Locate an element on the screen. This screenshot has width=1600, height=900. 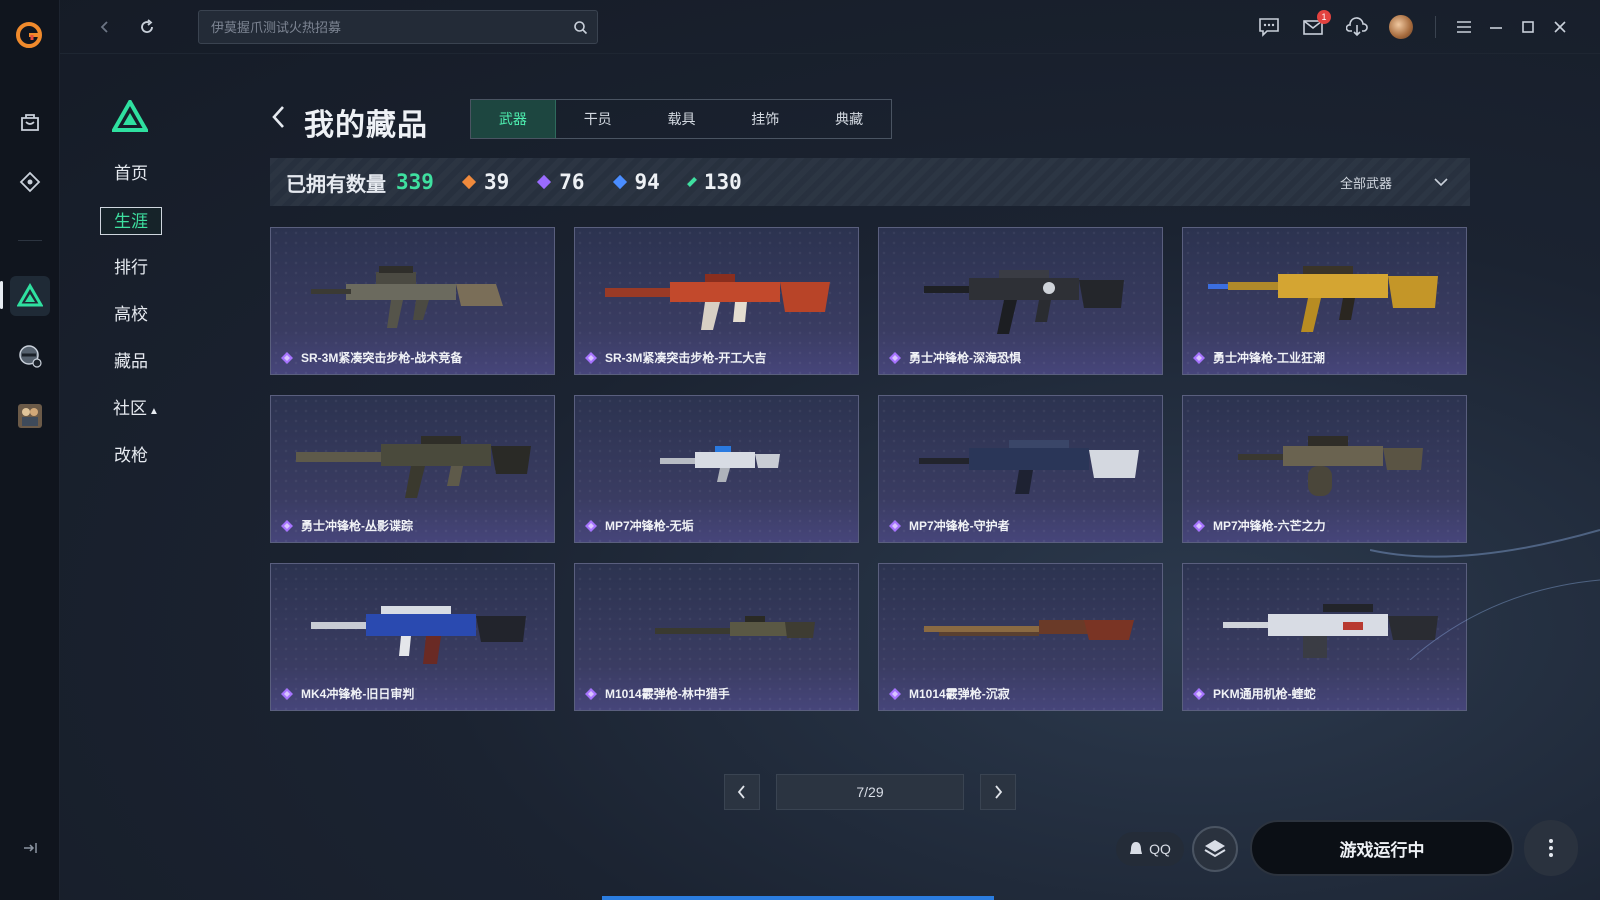
card-weapon-name: M1014霰弹枪-沉寂 is located at coordinates (959, 694).